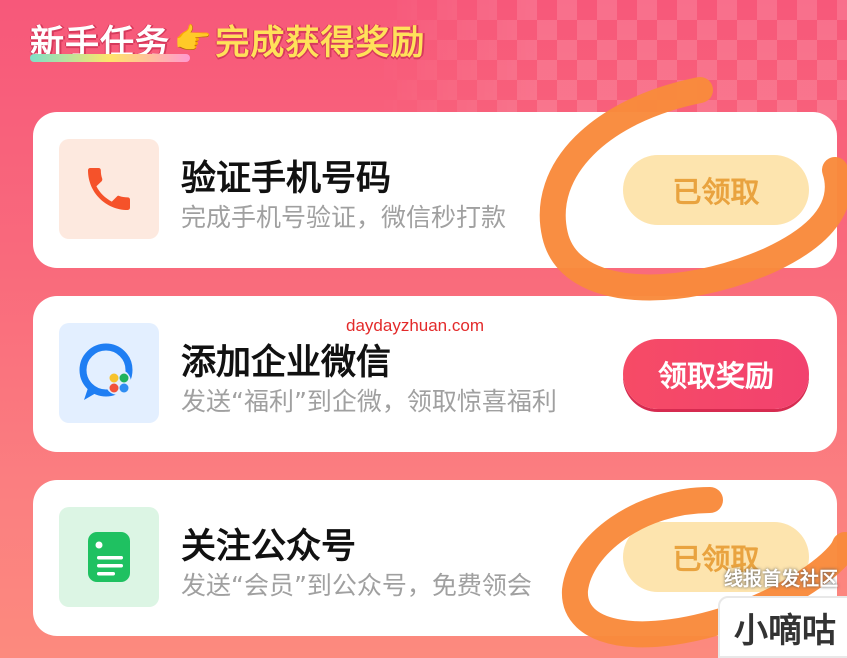 This screenshot has height=658, width=847. I want to click on phone-icon, so click(109, 189).